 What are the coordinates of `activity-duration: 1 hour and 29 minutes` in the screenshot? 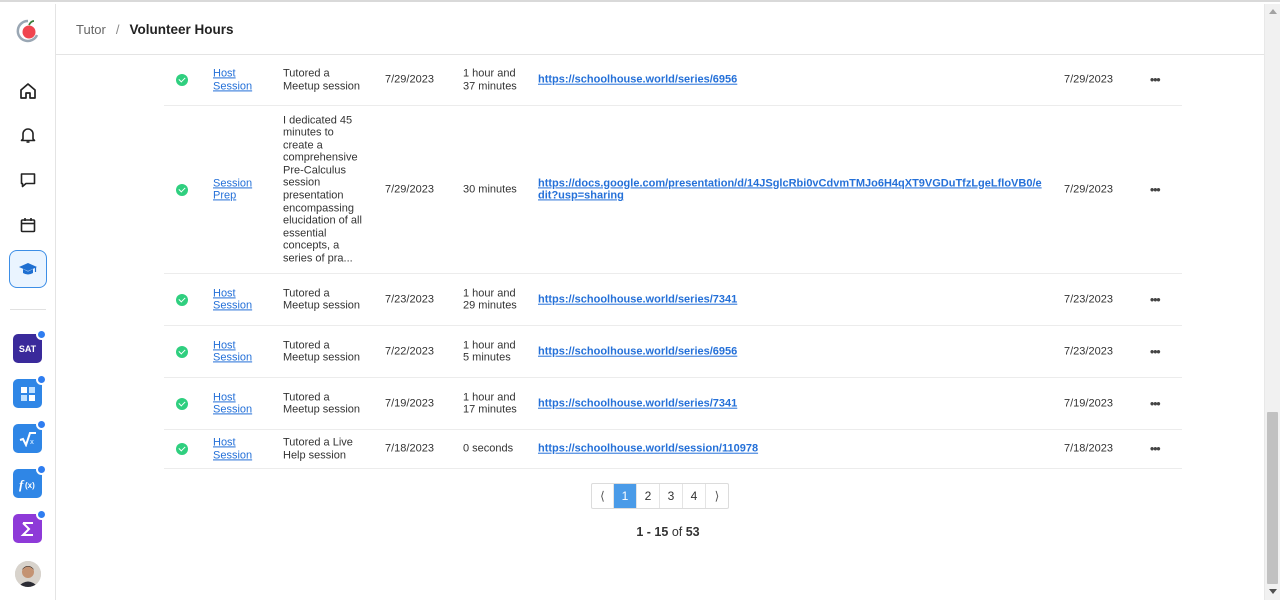 It's located at (490, 299).